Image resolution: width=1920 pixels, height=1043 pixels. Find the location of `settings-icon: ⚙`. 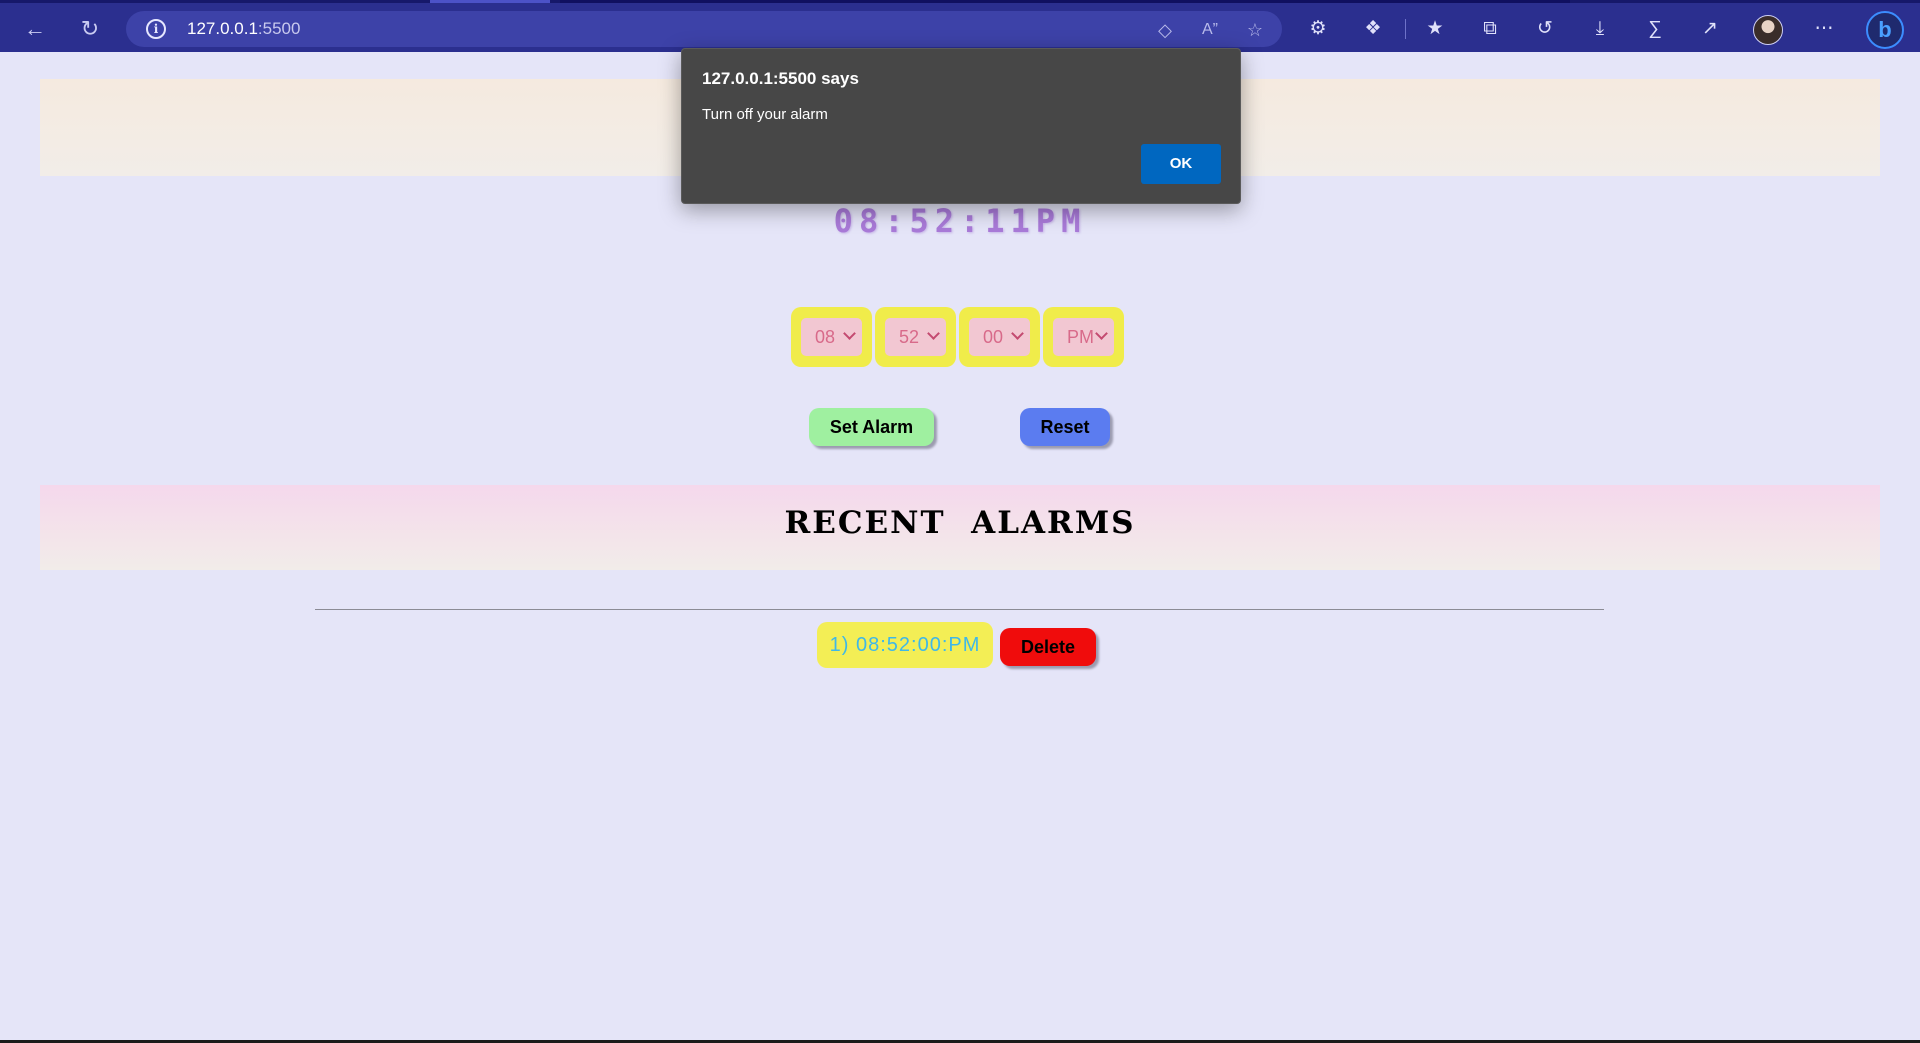

settings-icon: ⚙ is located at coordinates (1318, 29).